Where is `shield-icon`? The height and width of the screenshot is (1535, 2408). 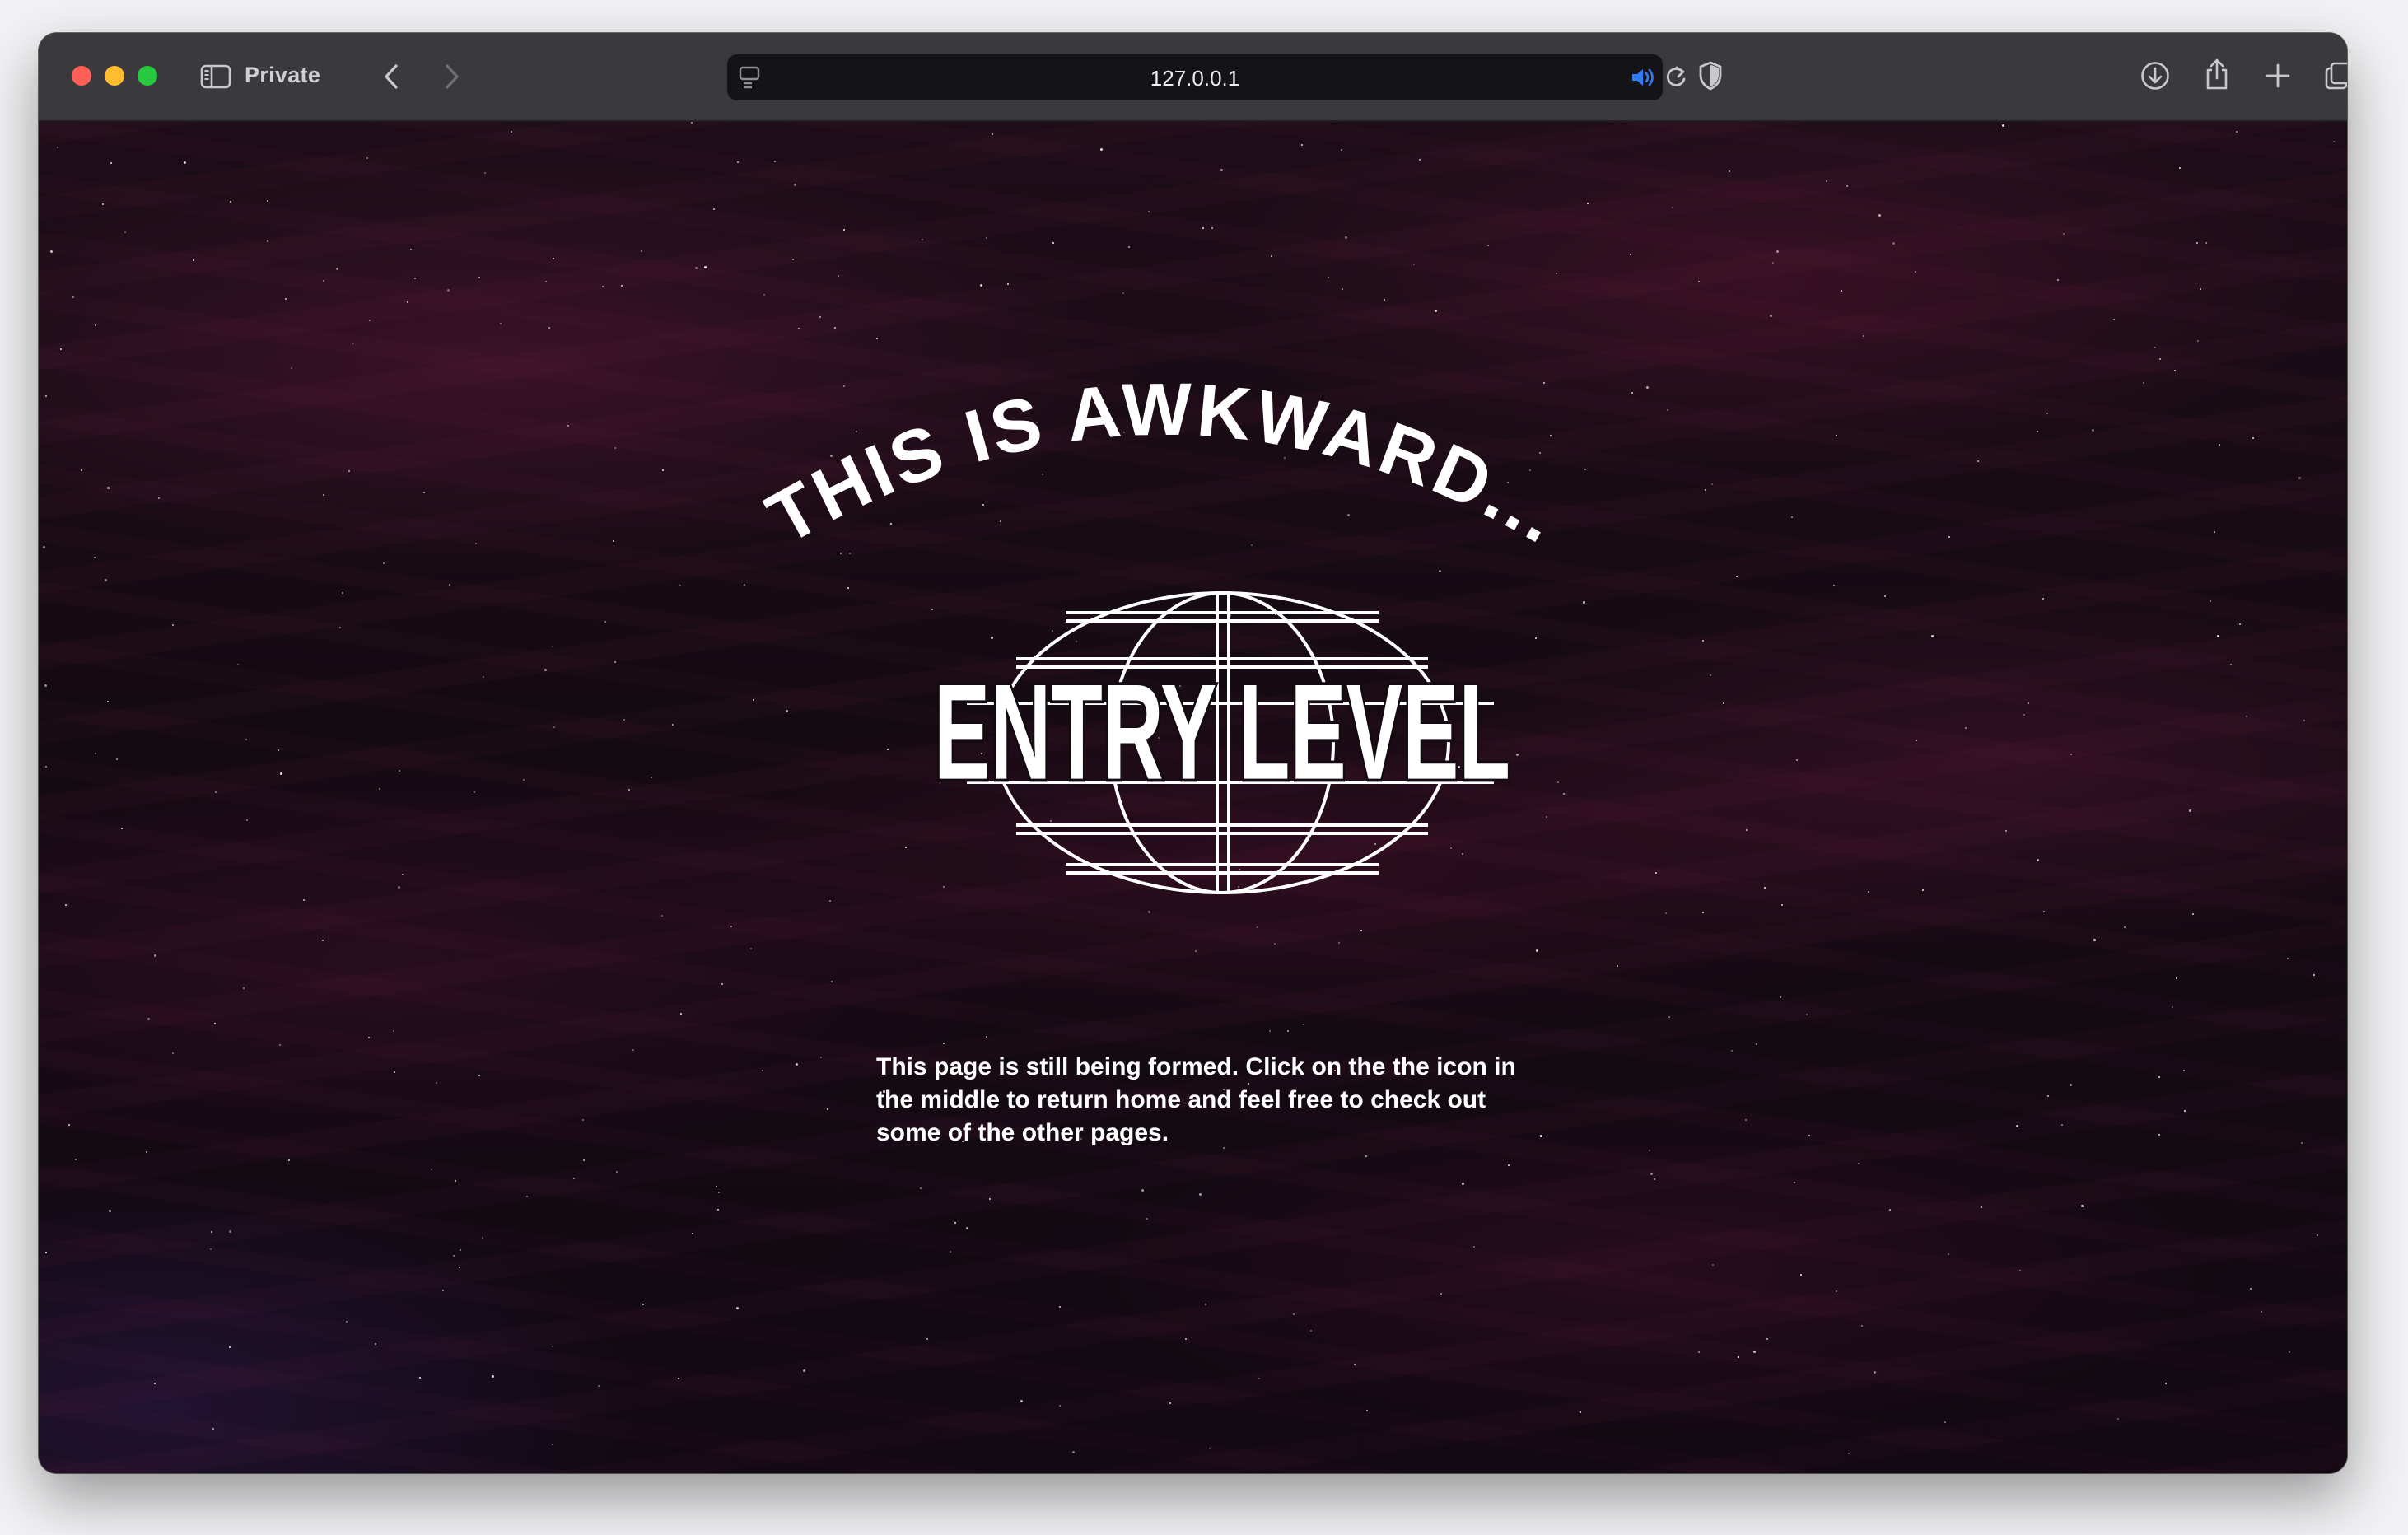 shield-icon is located at coordinates (1710, 75).